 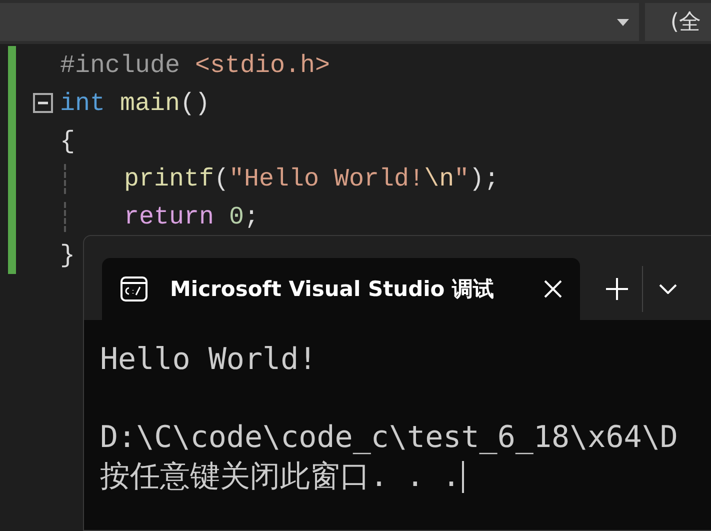 I want to click on code-line: printf("Hello World!\n");, so click(x=280, y=179).